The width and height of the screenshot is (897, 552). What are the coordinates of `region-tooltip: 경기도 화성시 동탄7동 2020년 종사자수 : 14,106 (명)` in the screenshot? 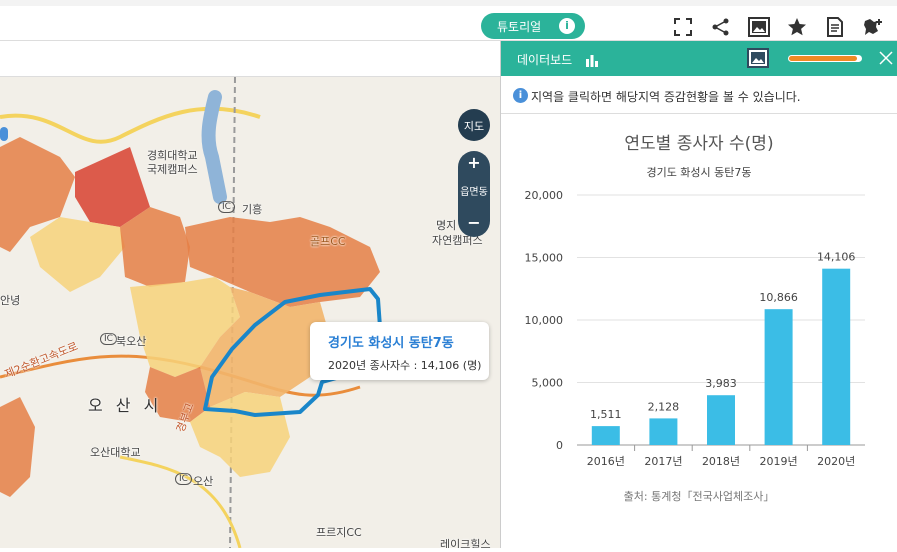 It's located at (399, 351).